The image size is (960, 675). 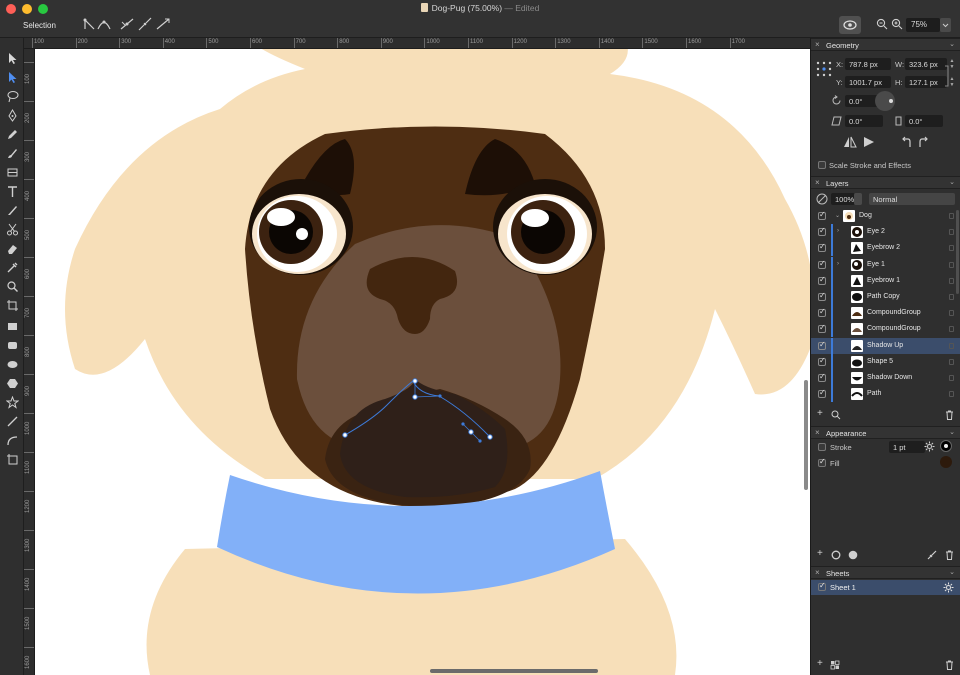 What do you see at coordinates (864, 121) in the screenshot?
I see `shear-field: 0.0°` at bounding box center [864, 121].